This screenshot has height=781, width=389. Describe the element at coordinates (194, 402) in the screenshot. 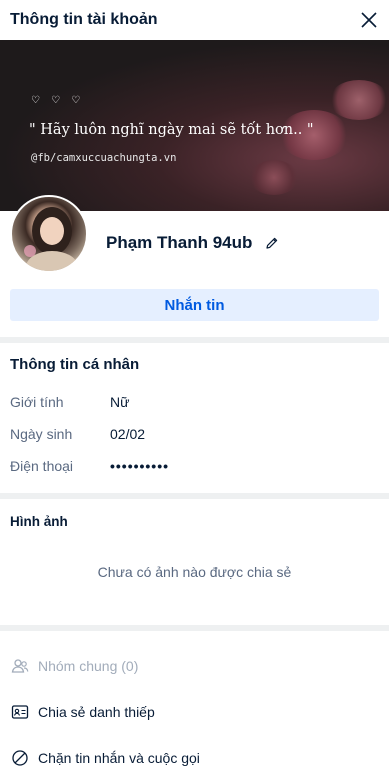

I see `info-row-gender: Giới tính Nữ` at that location.